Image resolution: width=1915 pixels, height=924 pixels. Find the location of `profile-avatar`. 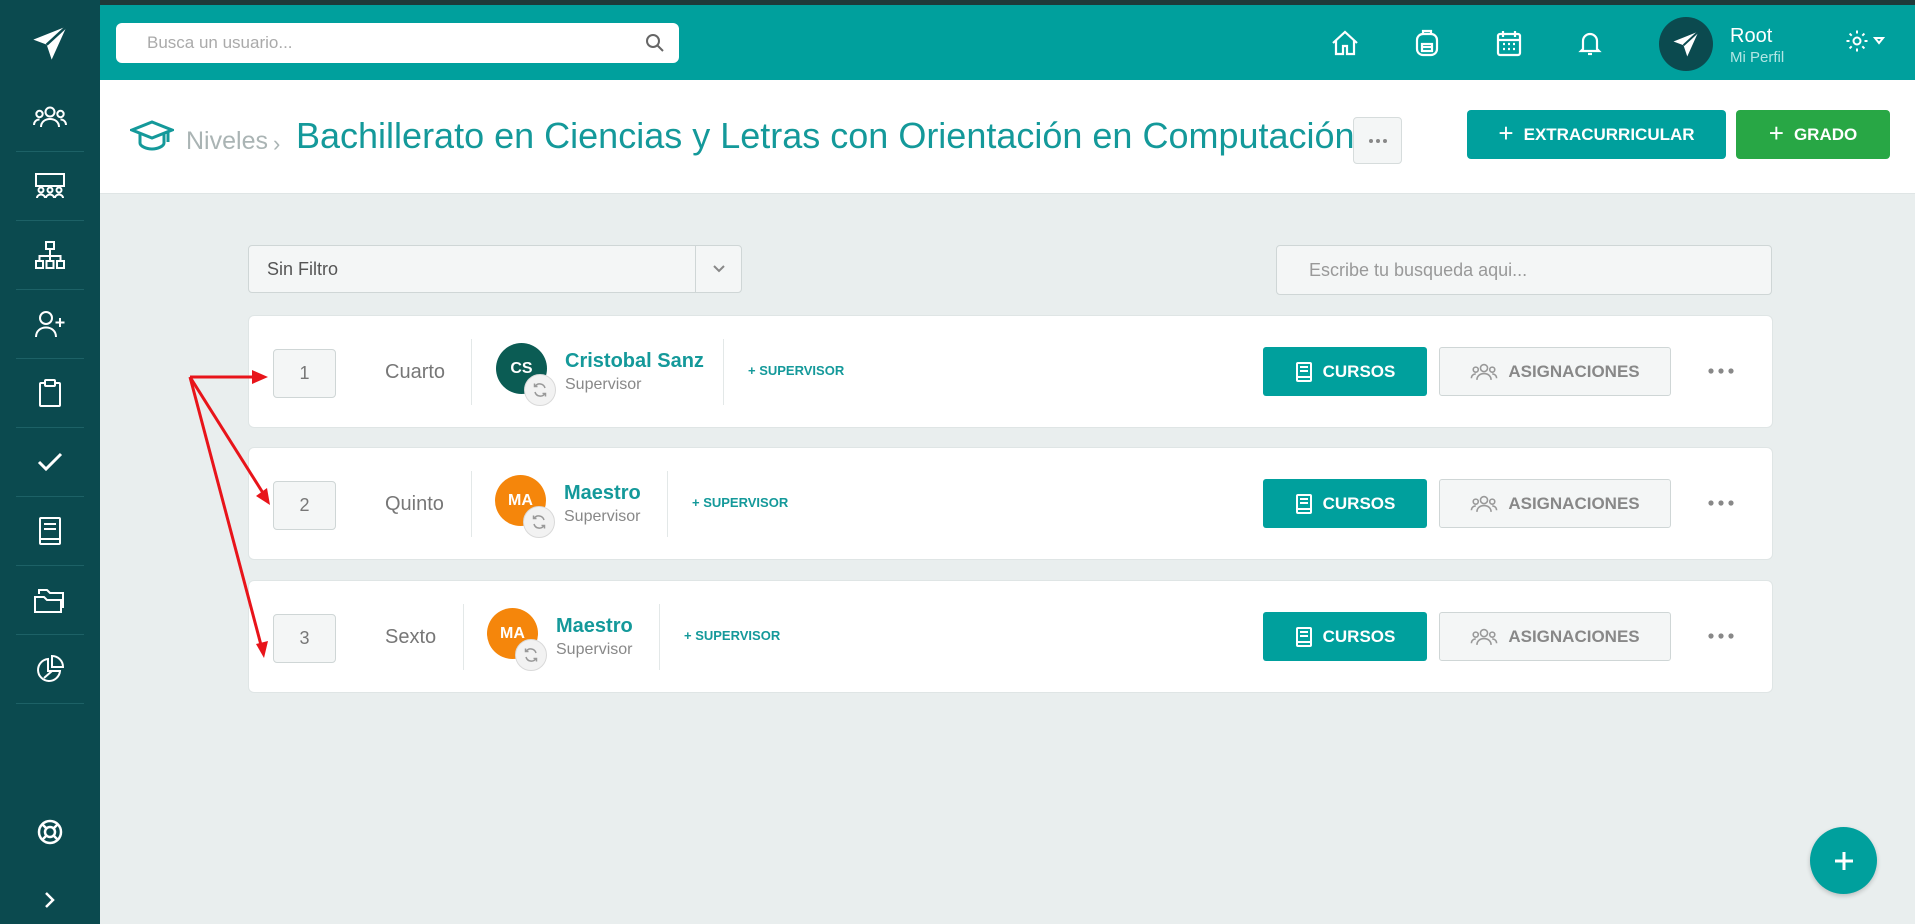

profile-avatar is located at coordinates (1686, 44).